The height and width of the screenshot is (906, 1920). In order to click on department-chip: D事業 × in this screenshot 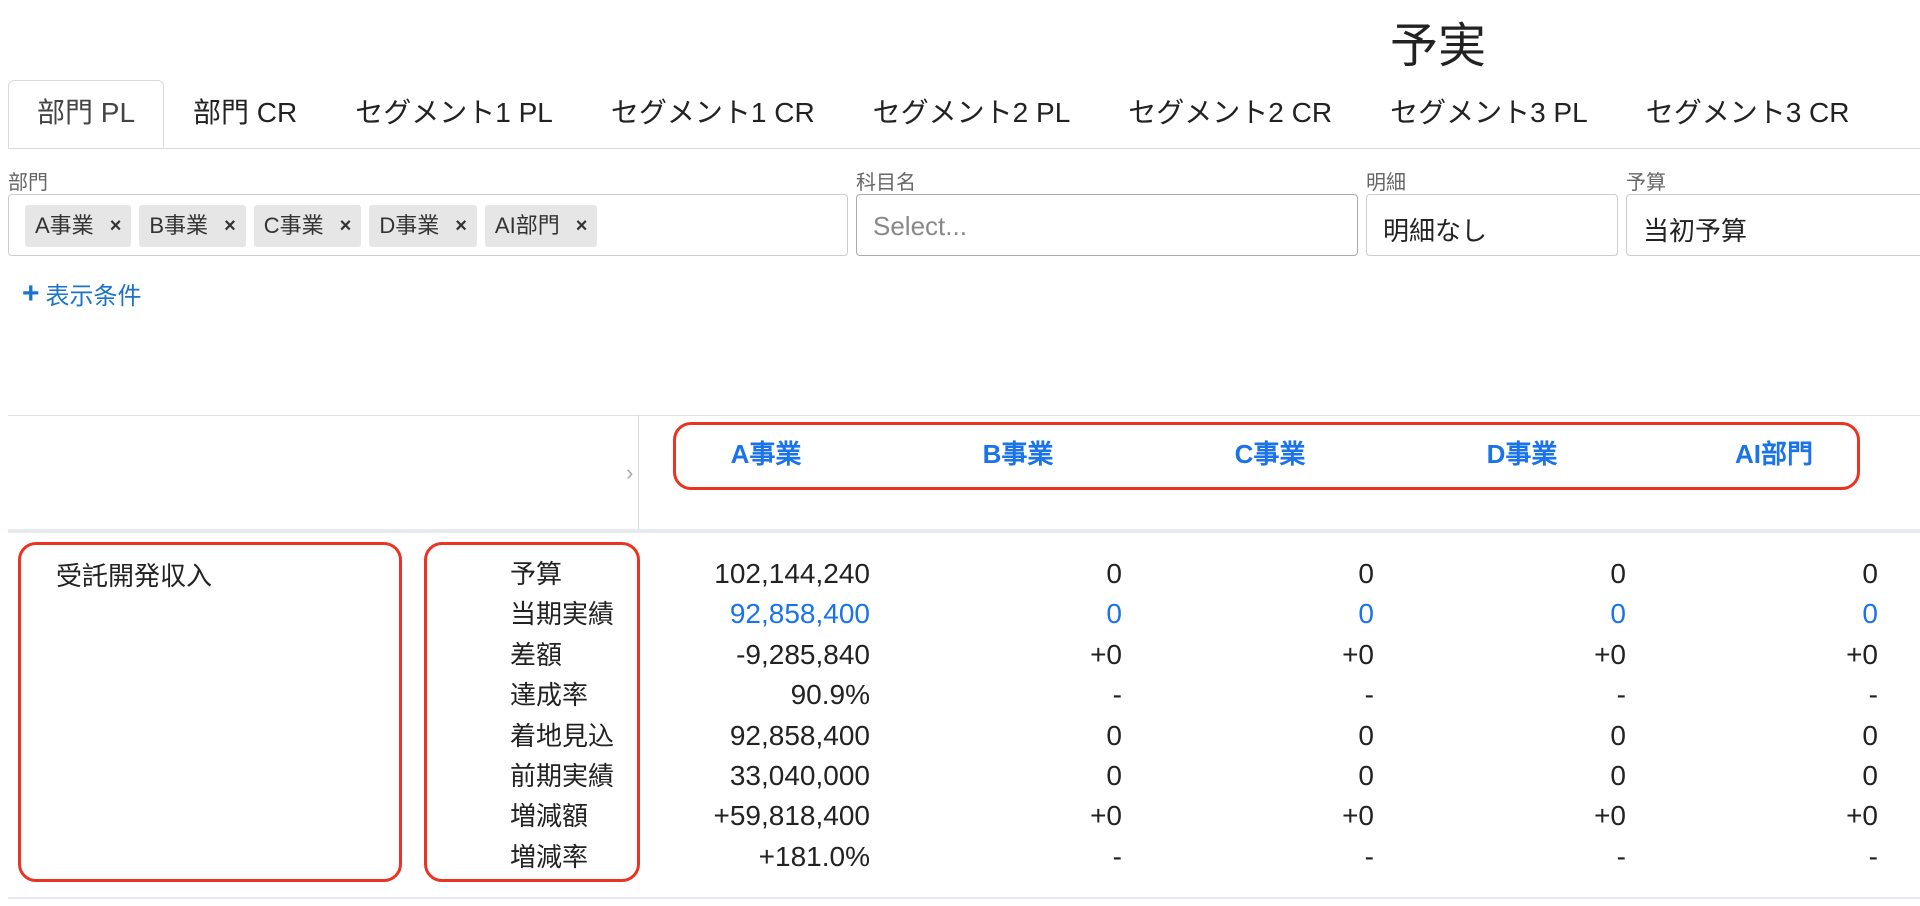, I will do `click(423, 226)`.